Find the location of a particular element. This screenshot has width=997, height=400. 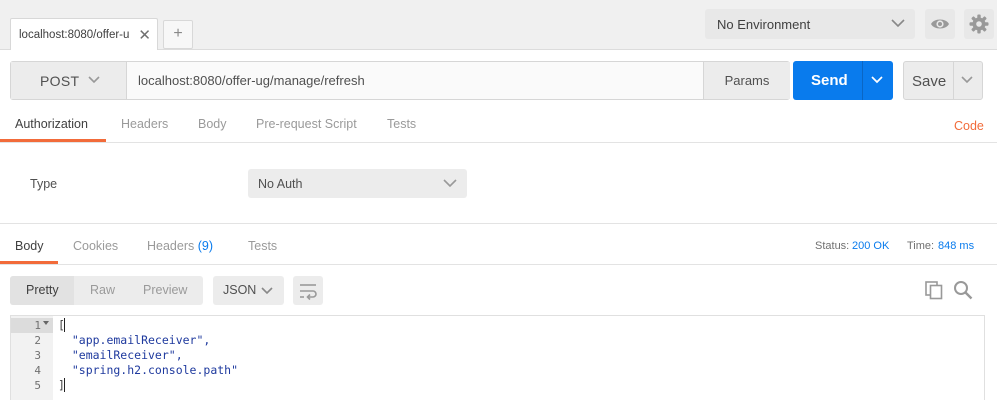

format-select: JSON is located at coordinates (248, 290).